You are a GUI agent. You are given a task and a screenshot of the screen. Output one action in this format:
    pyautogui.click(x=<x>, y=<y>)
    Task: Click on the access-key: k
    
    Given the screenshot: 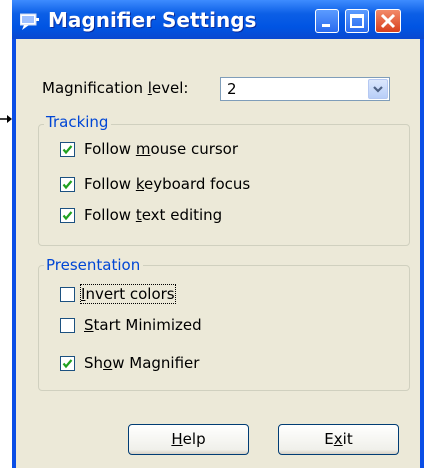 What is the action you would take?
    pyautogui.click(x=139, y=184)
    